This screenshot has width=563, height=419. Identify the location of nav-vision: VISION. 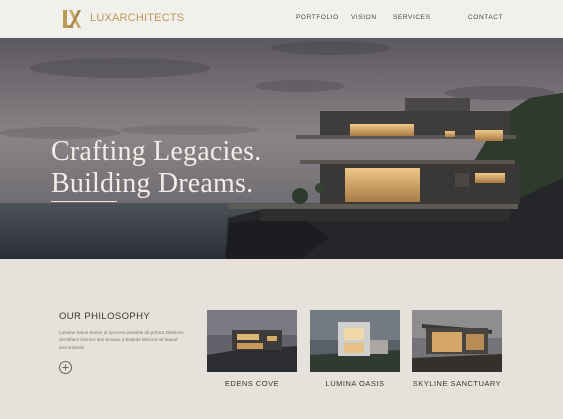
(364, 17).